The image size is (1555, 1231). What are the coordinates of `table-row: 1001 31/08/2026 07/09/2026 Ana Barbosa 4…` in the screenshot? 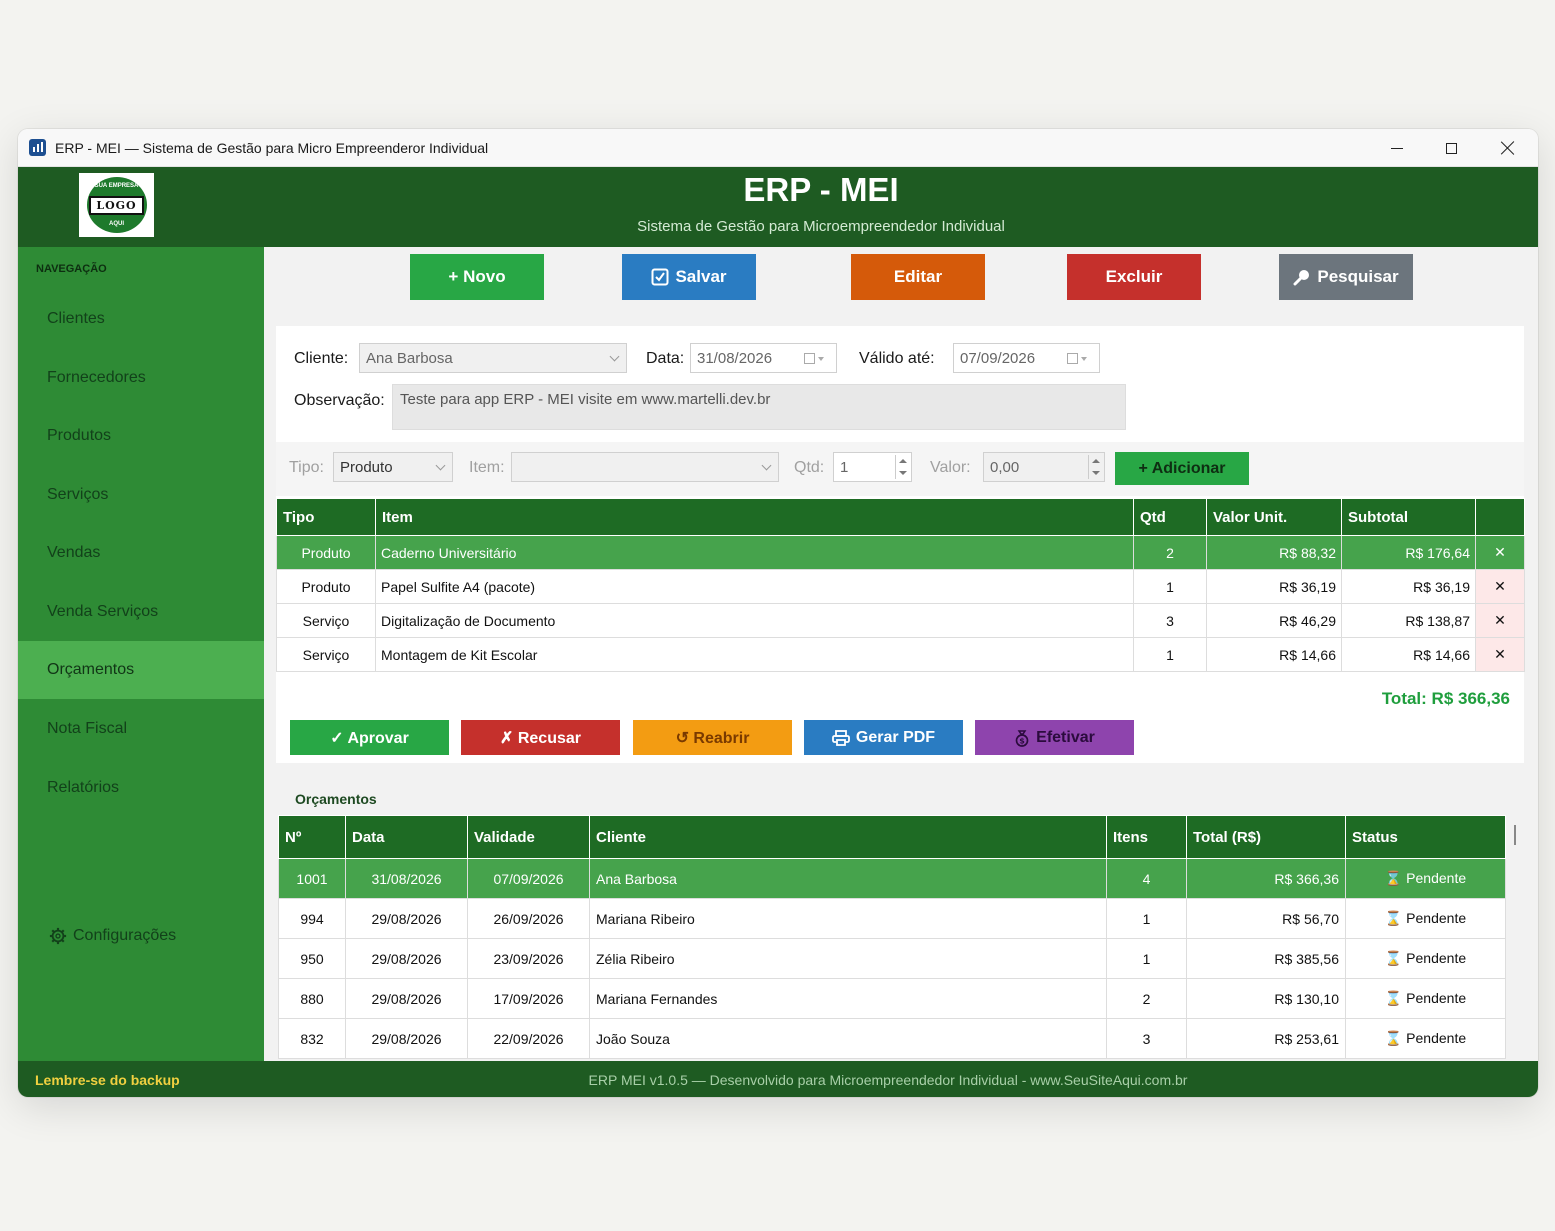 It's located at (892, 878).